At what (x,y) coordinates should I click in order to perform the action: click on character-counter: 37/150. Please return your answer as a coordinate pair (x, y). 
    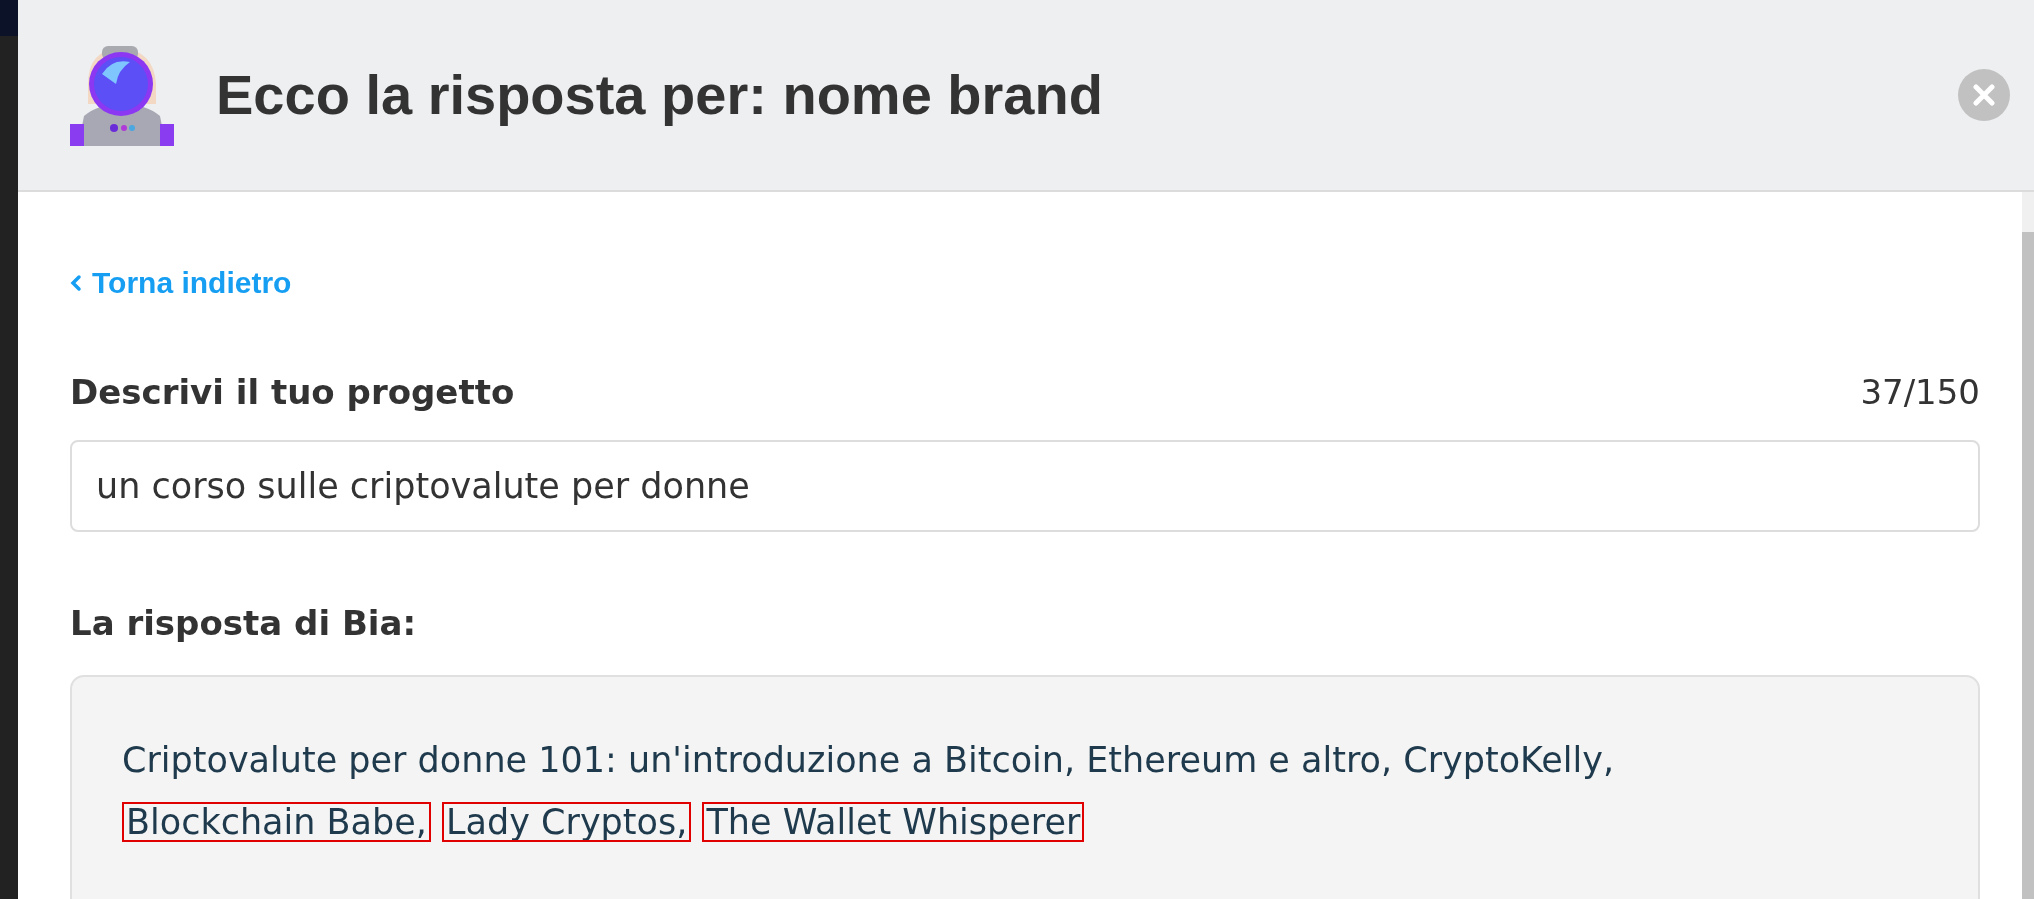
    Looking at the image, I should click on (1920, 392).